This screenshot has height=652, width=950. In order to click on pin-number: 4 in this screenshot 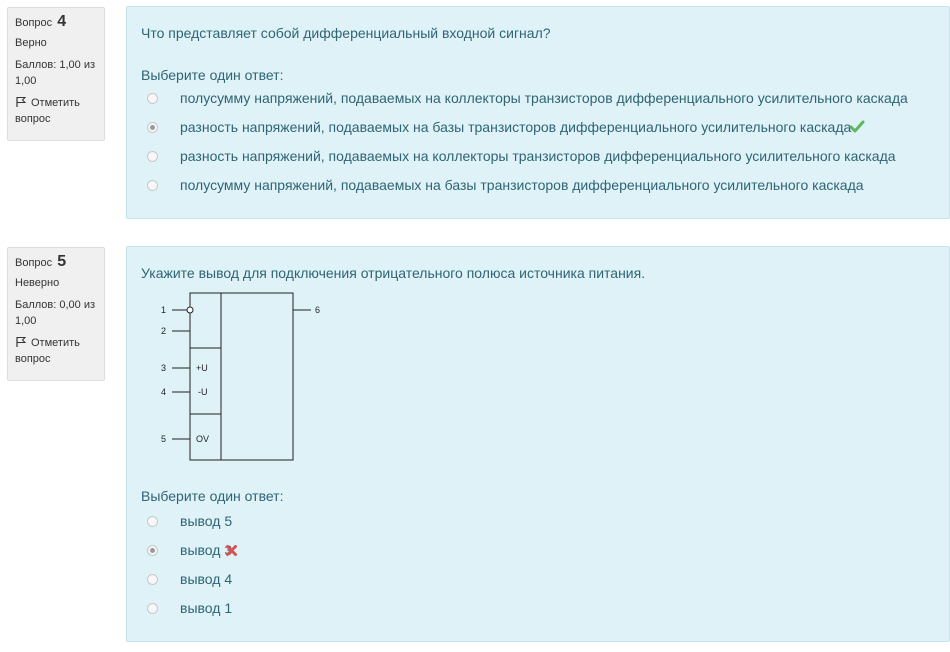, I will do `click(163, 392)`.